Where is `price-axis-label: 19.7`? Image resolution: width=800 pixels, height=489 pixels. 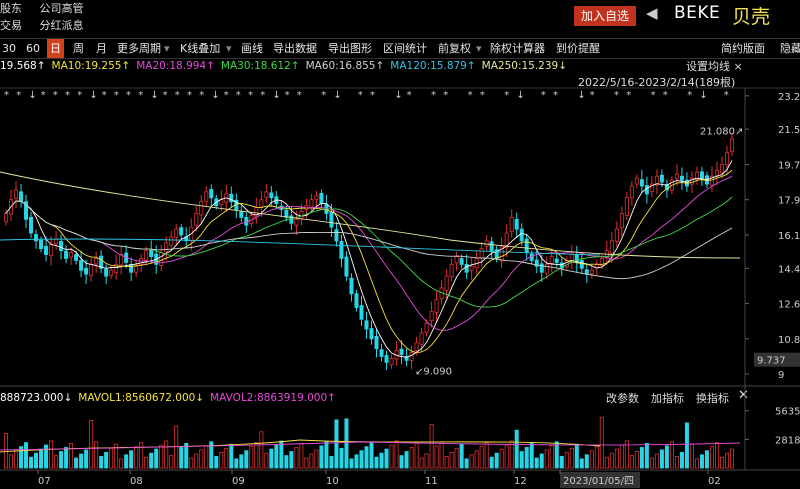
price-axis-label: 19.7 is located at coordinates (789, 165).